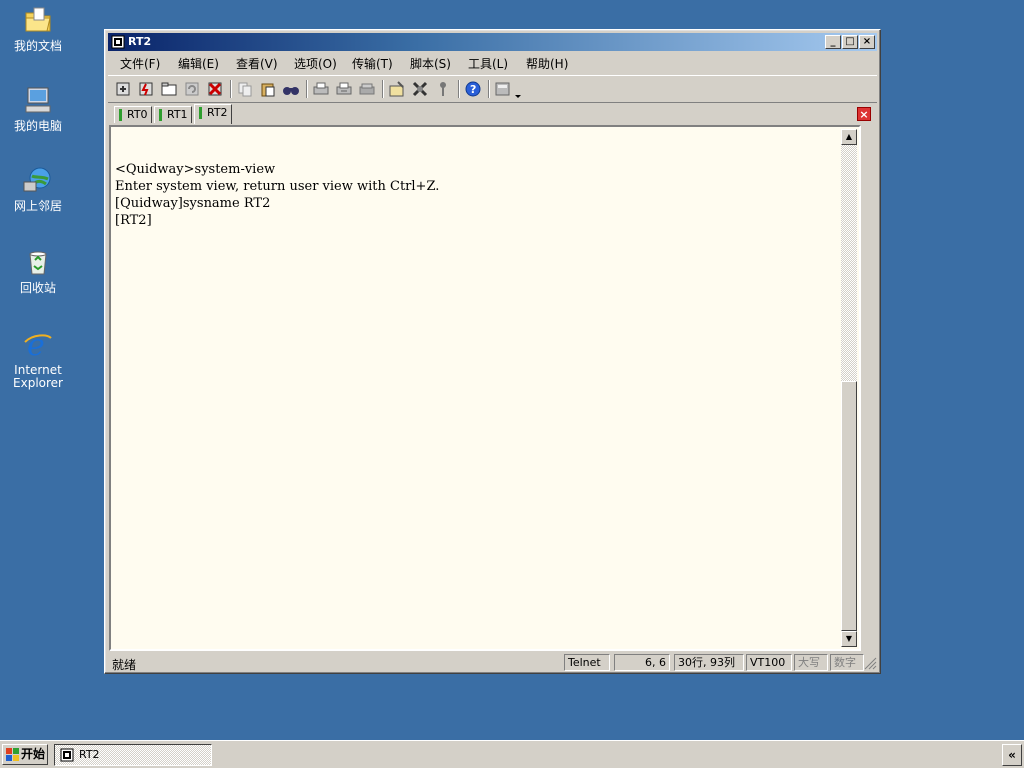 The height and width of the screenshot is (768, 1024). I want to click on desktop-icon-network: 网上邻居, so click(38, 188).